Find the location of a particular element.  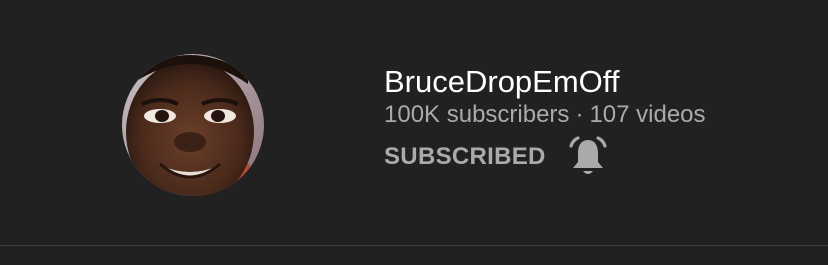

channel-avatar is located at coordinates (193, 125).